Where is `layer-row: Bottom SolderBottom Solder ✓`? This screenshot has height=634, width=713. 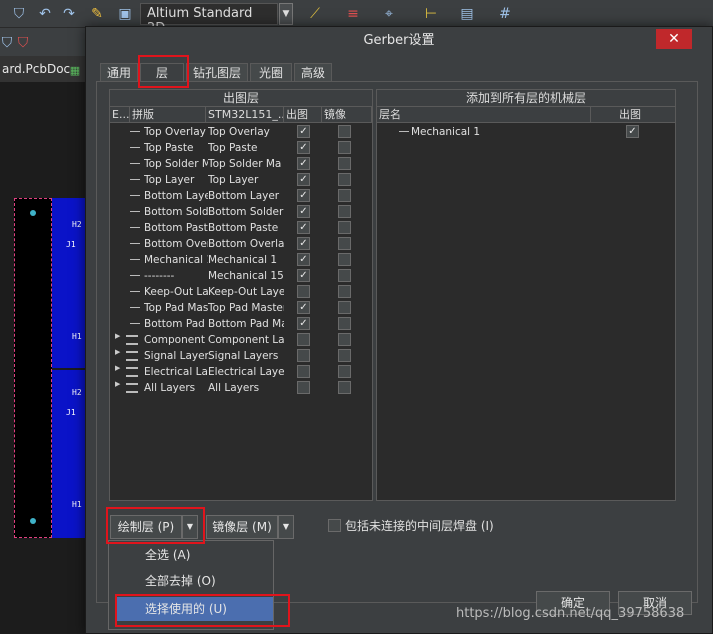
layer-row: Bottom SolderBottom Solder ✓ is located at coordinates (241, 212).